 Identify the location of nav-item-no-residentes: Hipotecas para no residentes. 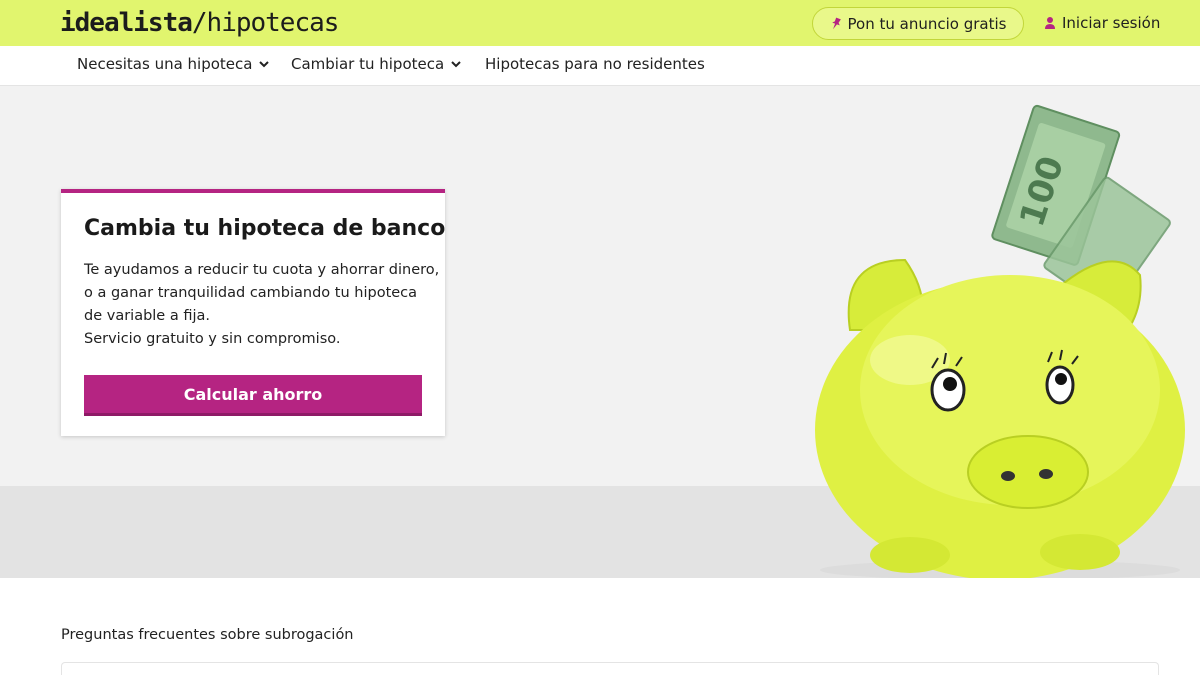
(595, 64).